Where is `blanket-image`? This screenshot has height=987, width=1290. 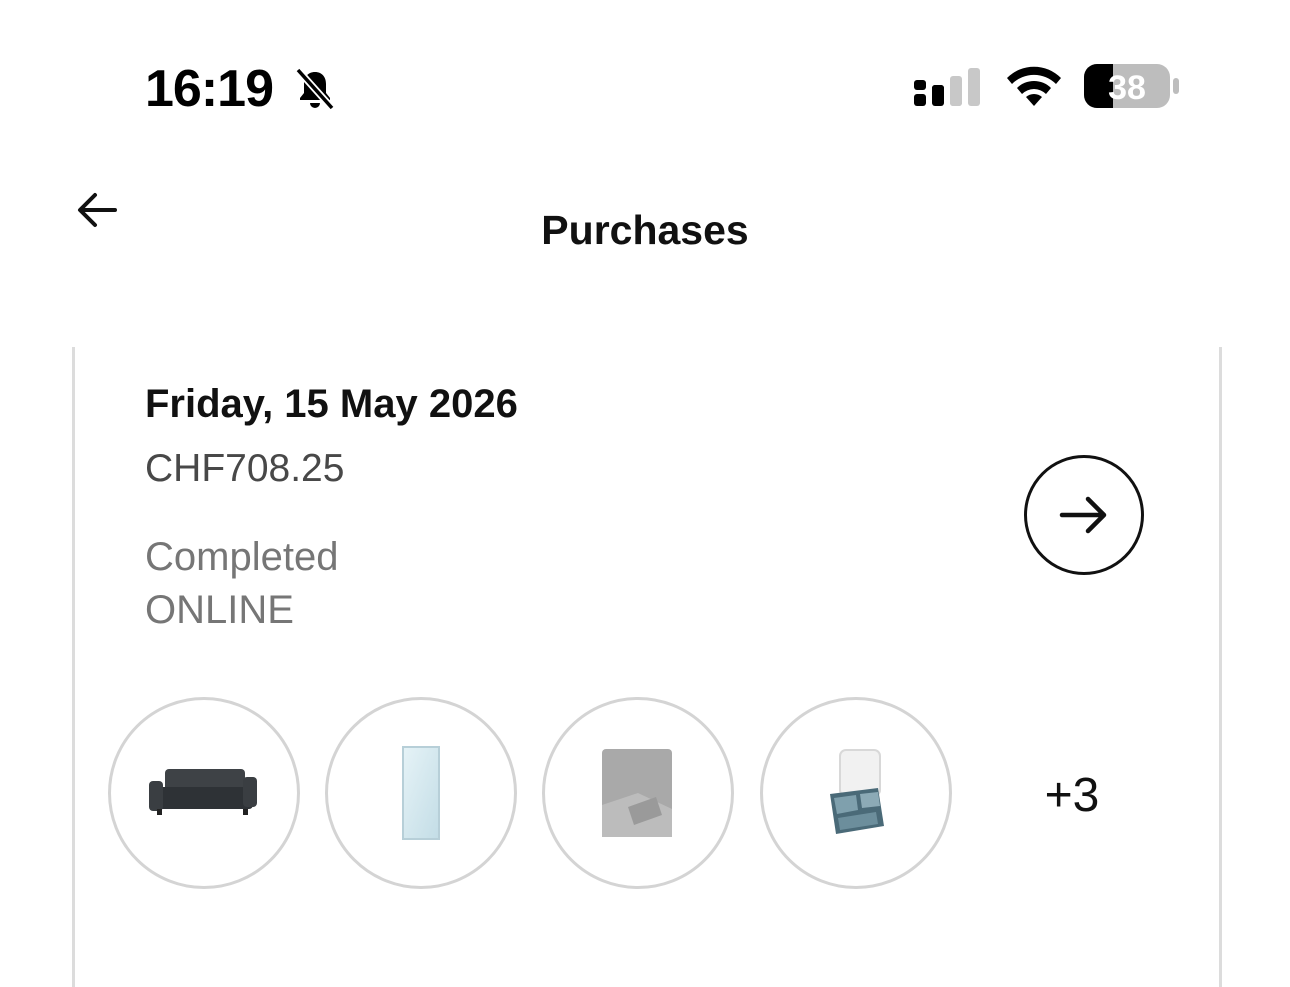 blanket-image is located at coordinates (637, 793).